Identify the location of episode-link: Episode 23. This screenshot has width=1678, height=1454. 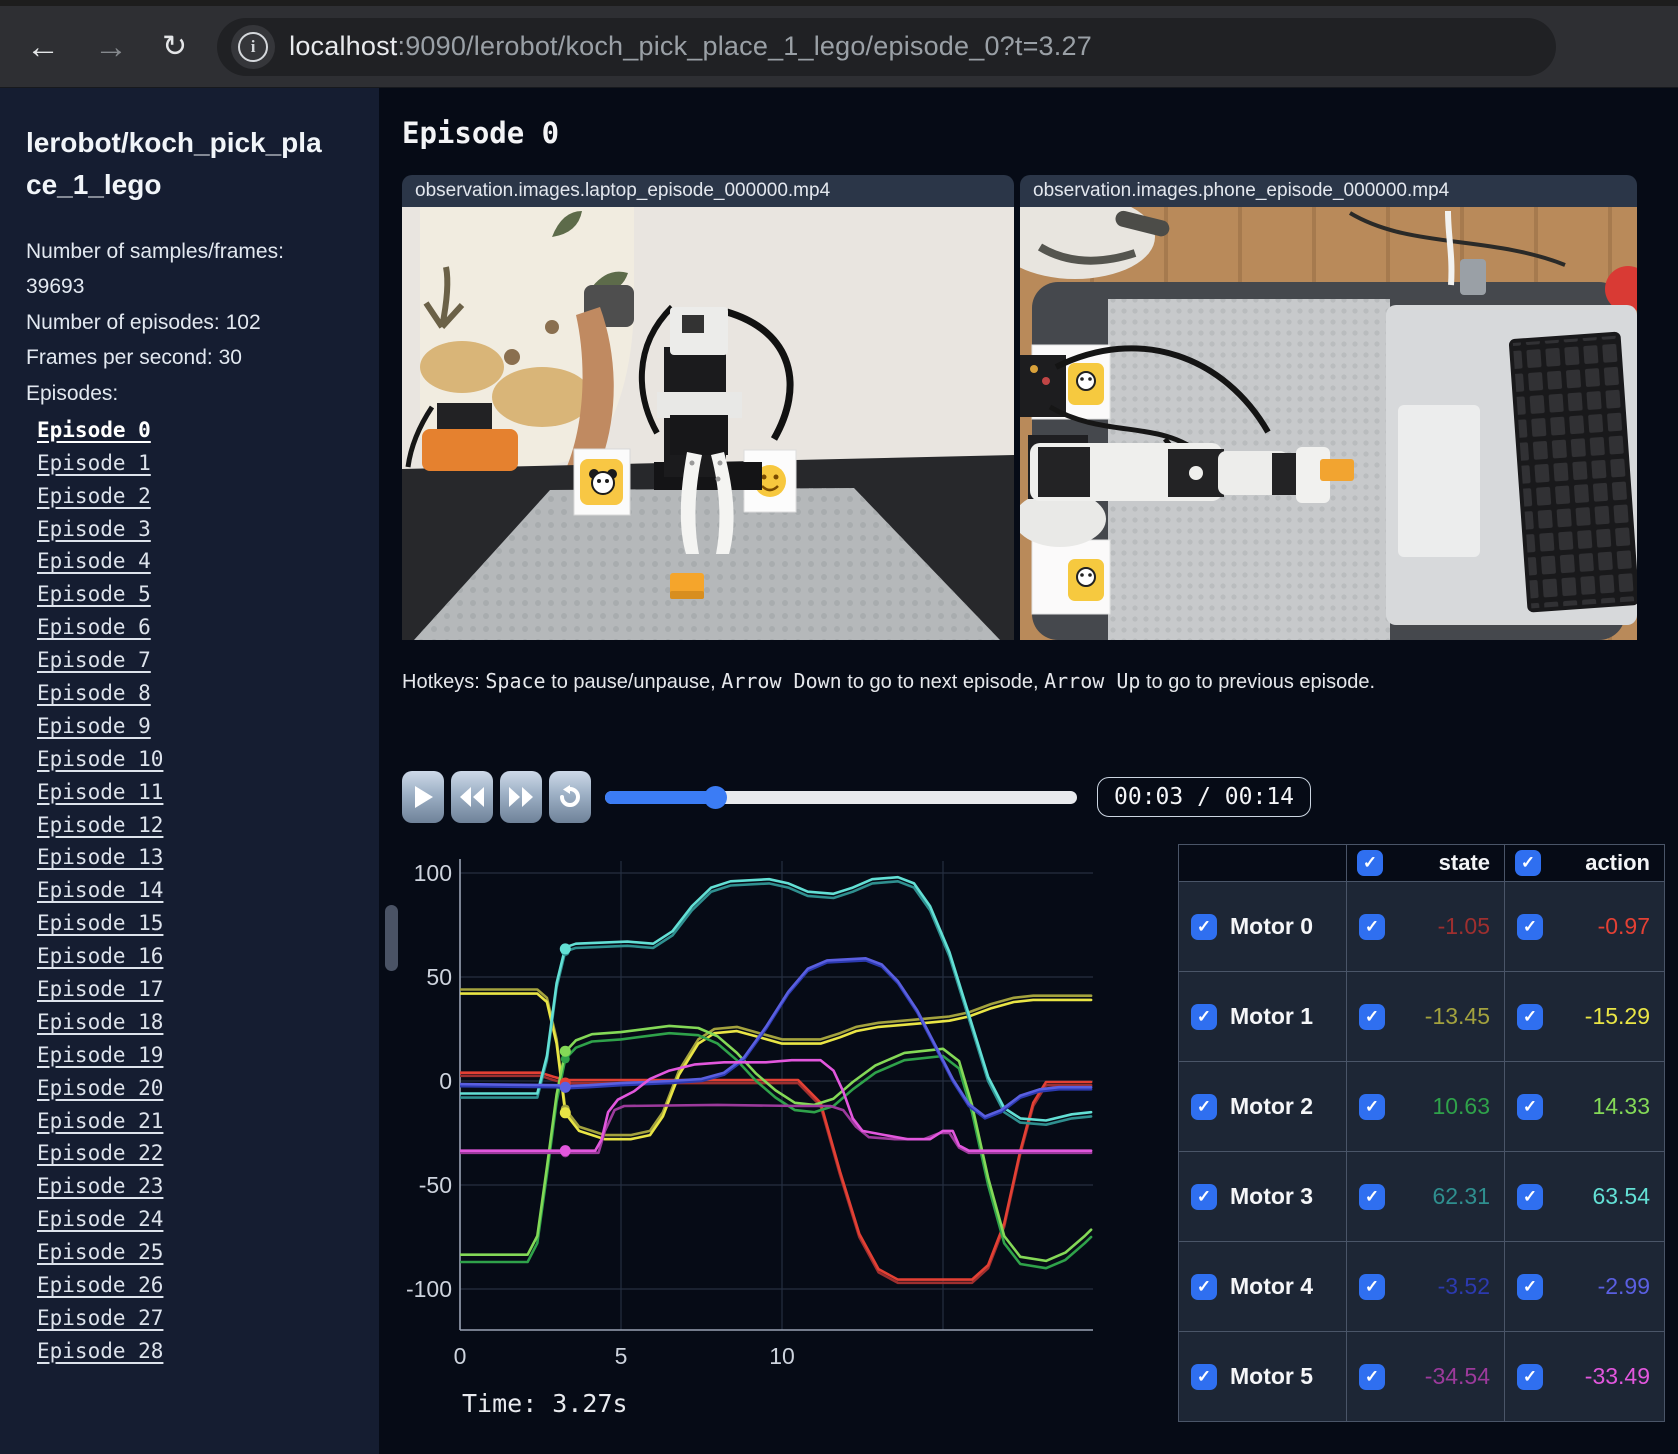
(100, 1186).